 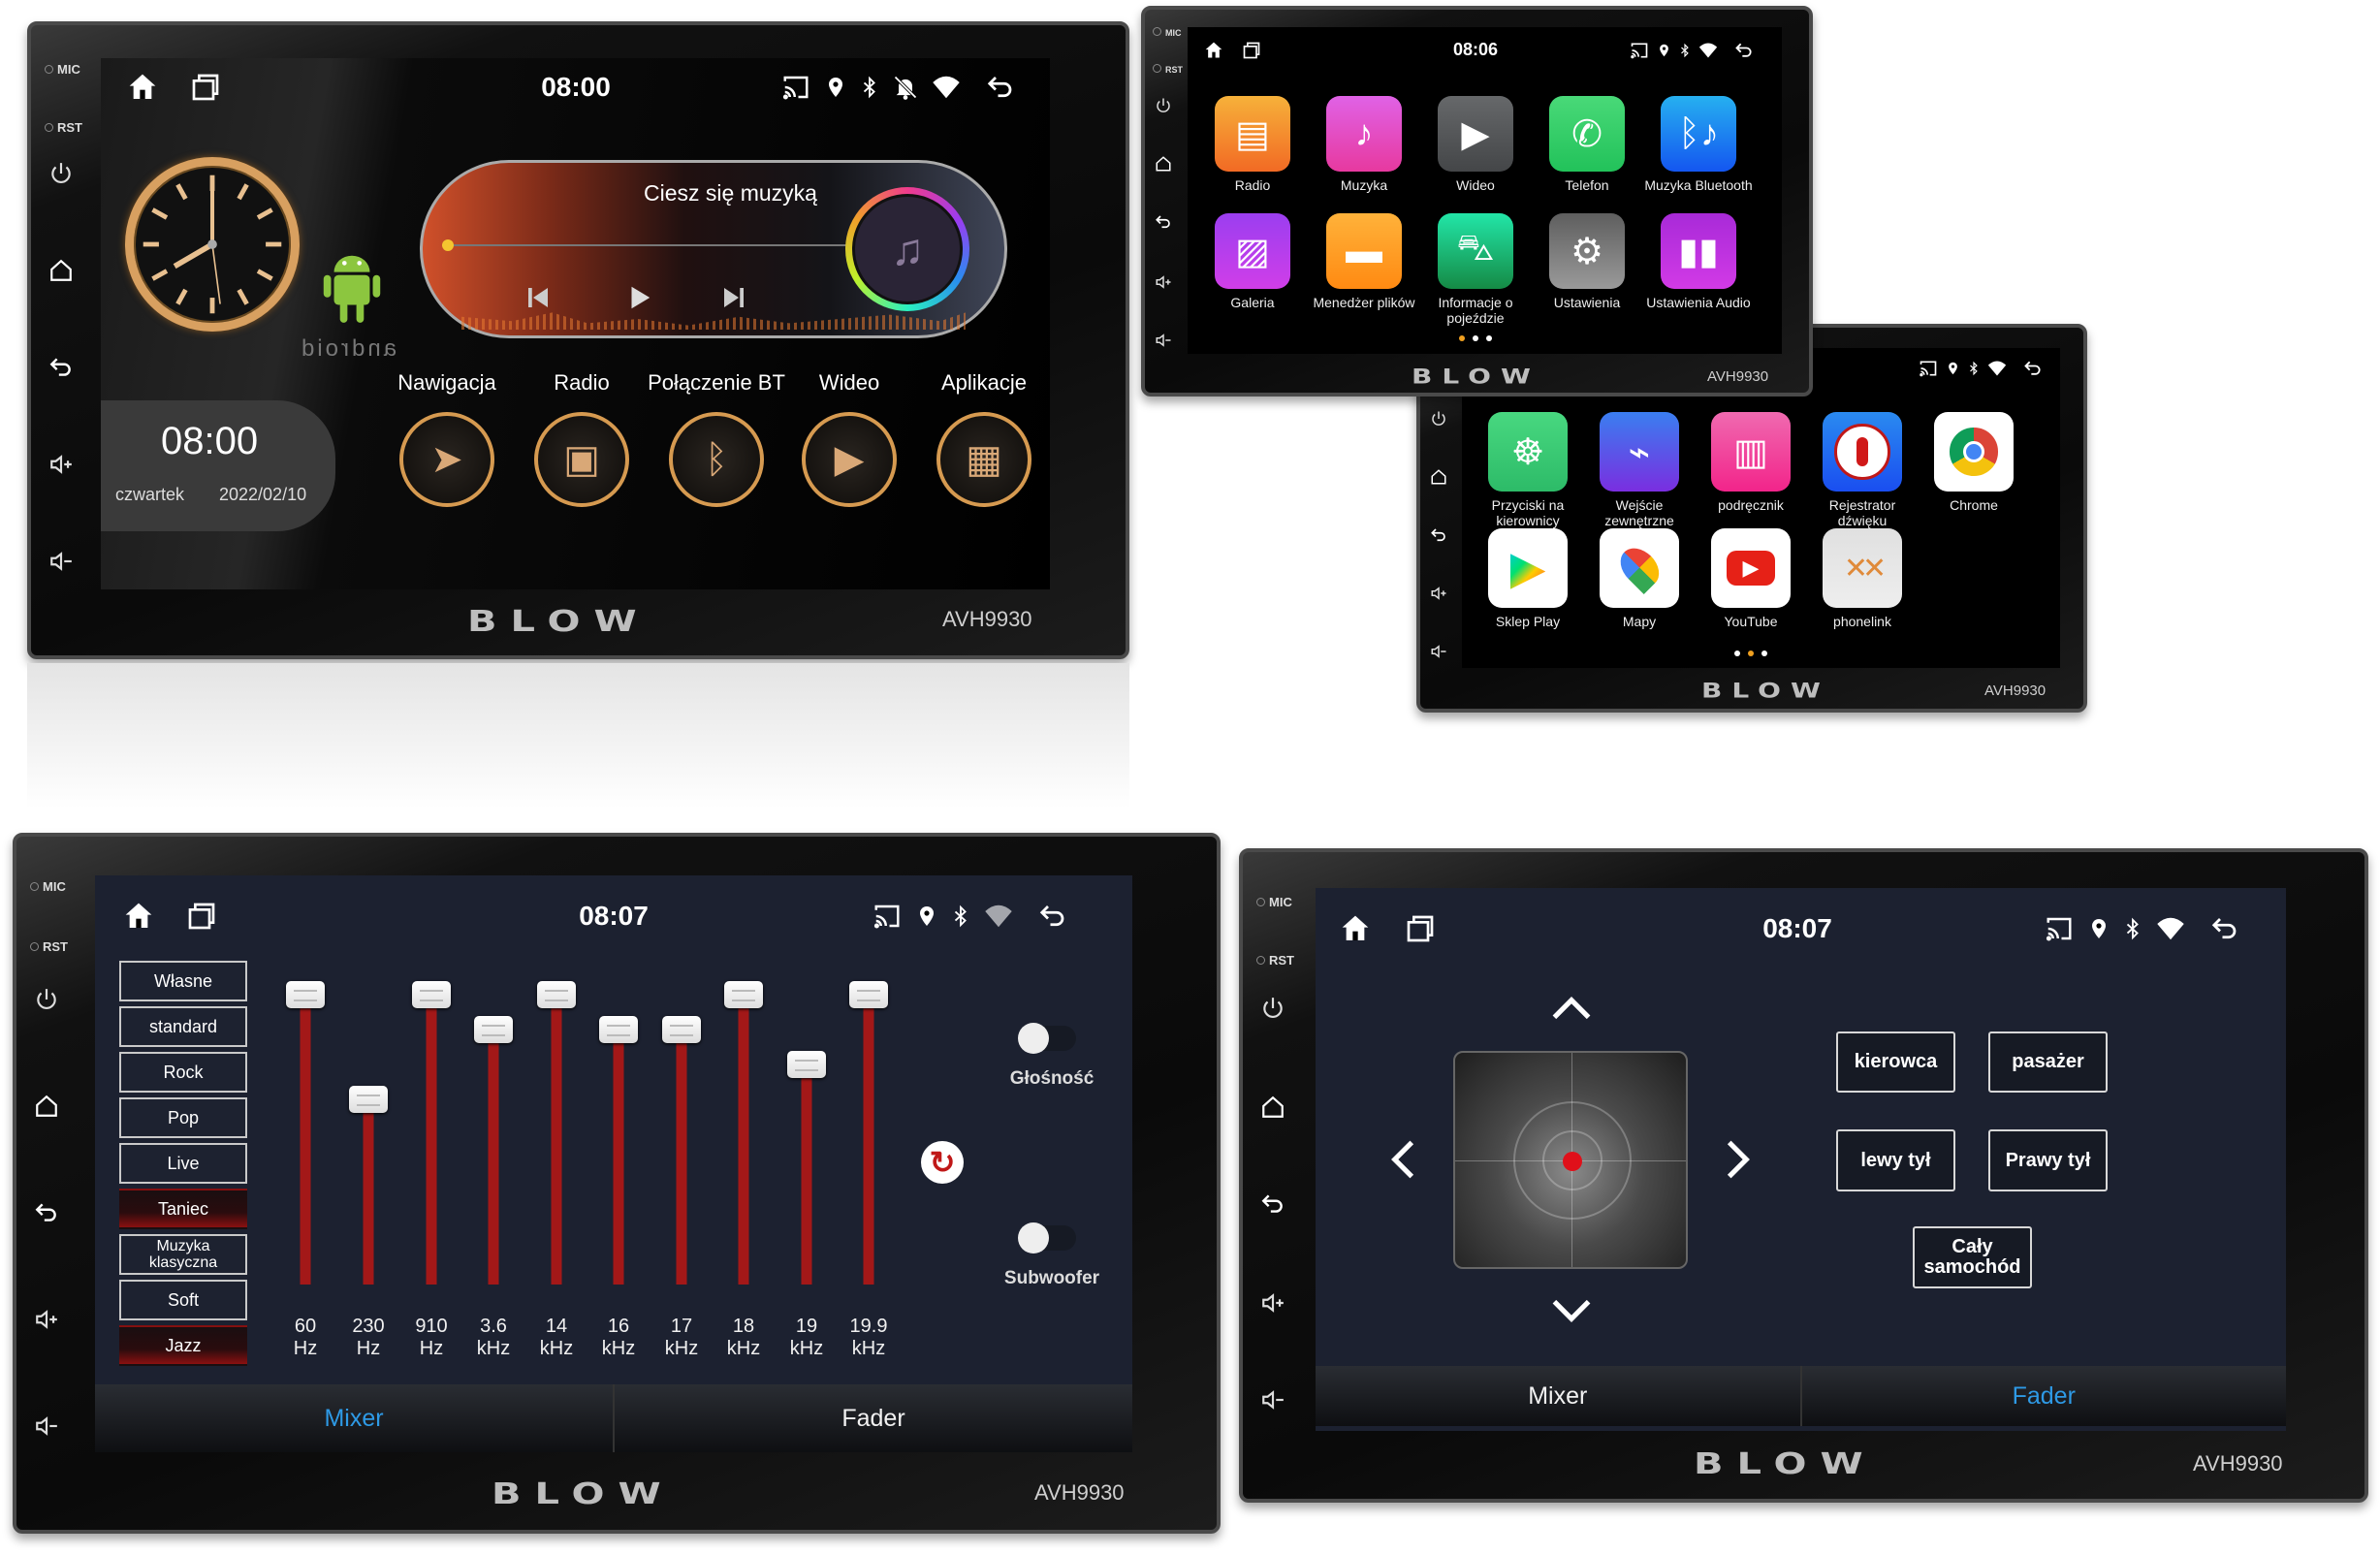 I want to click on preset-standard: standard, so click(x=183, y=1026).